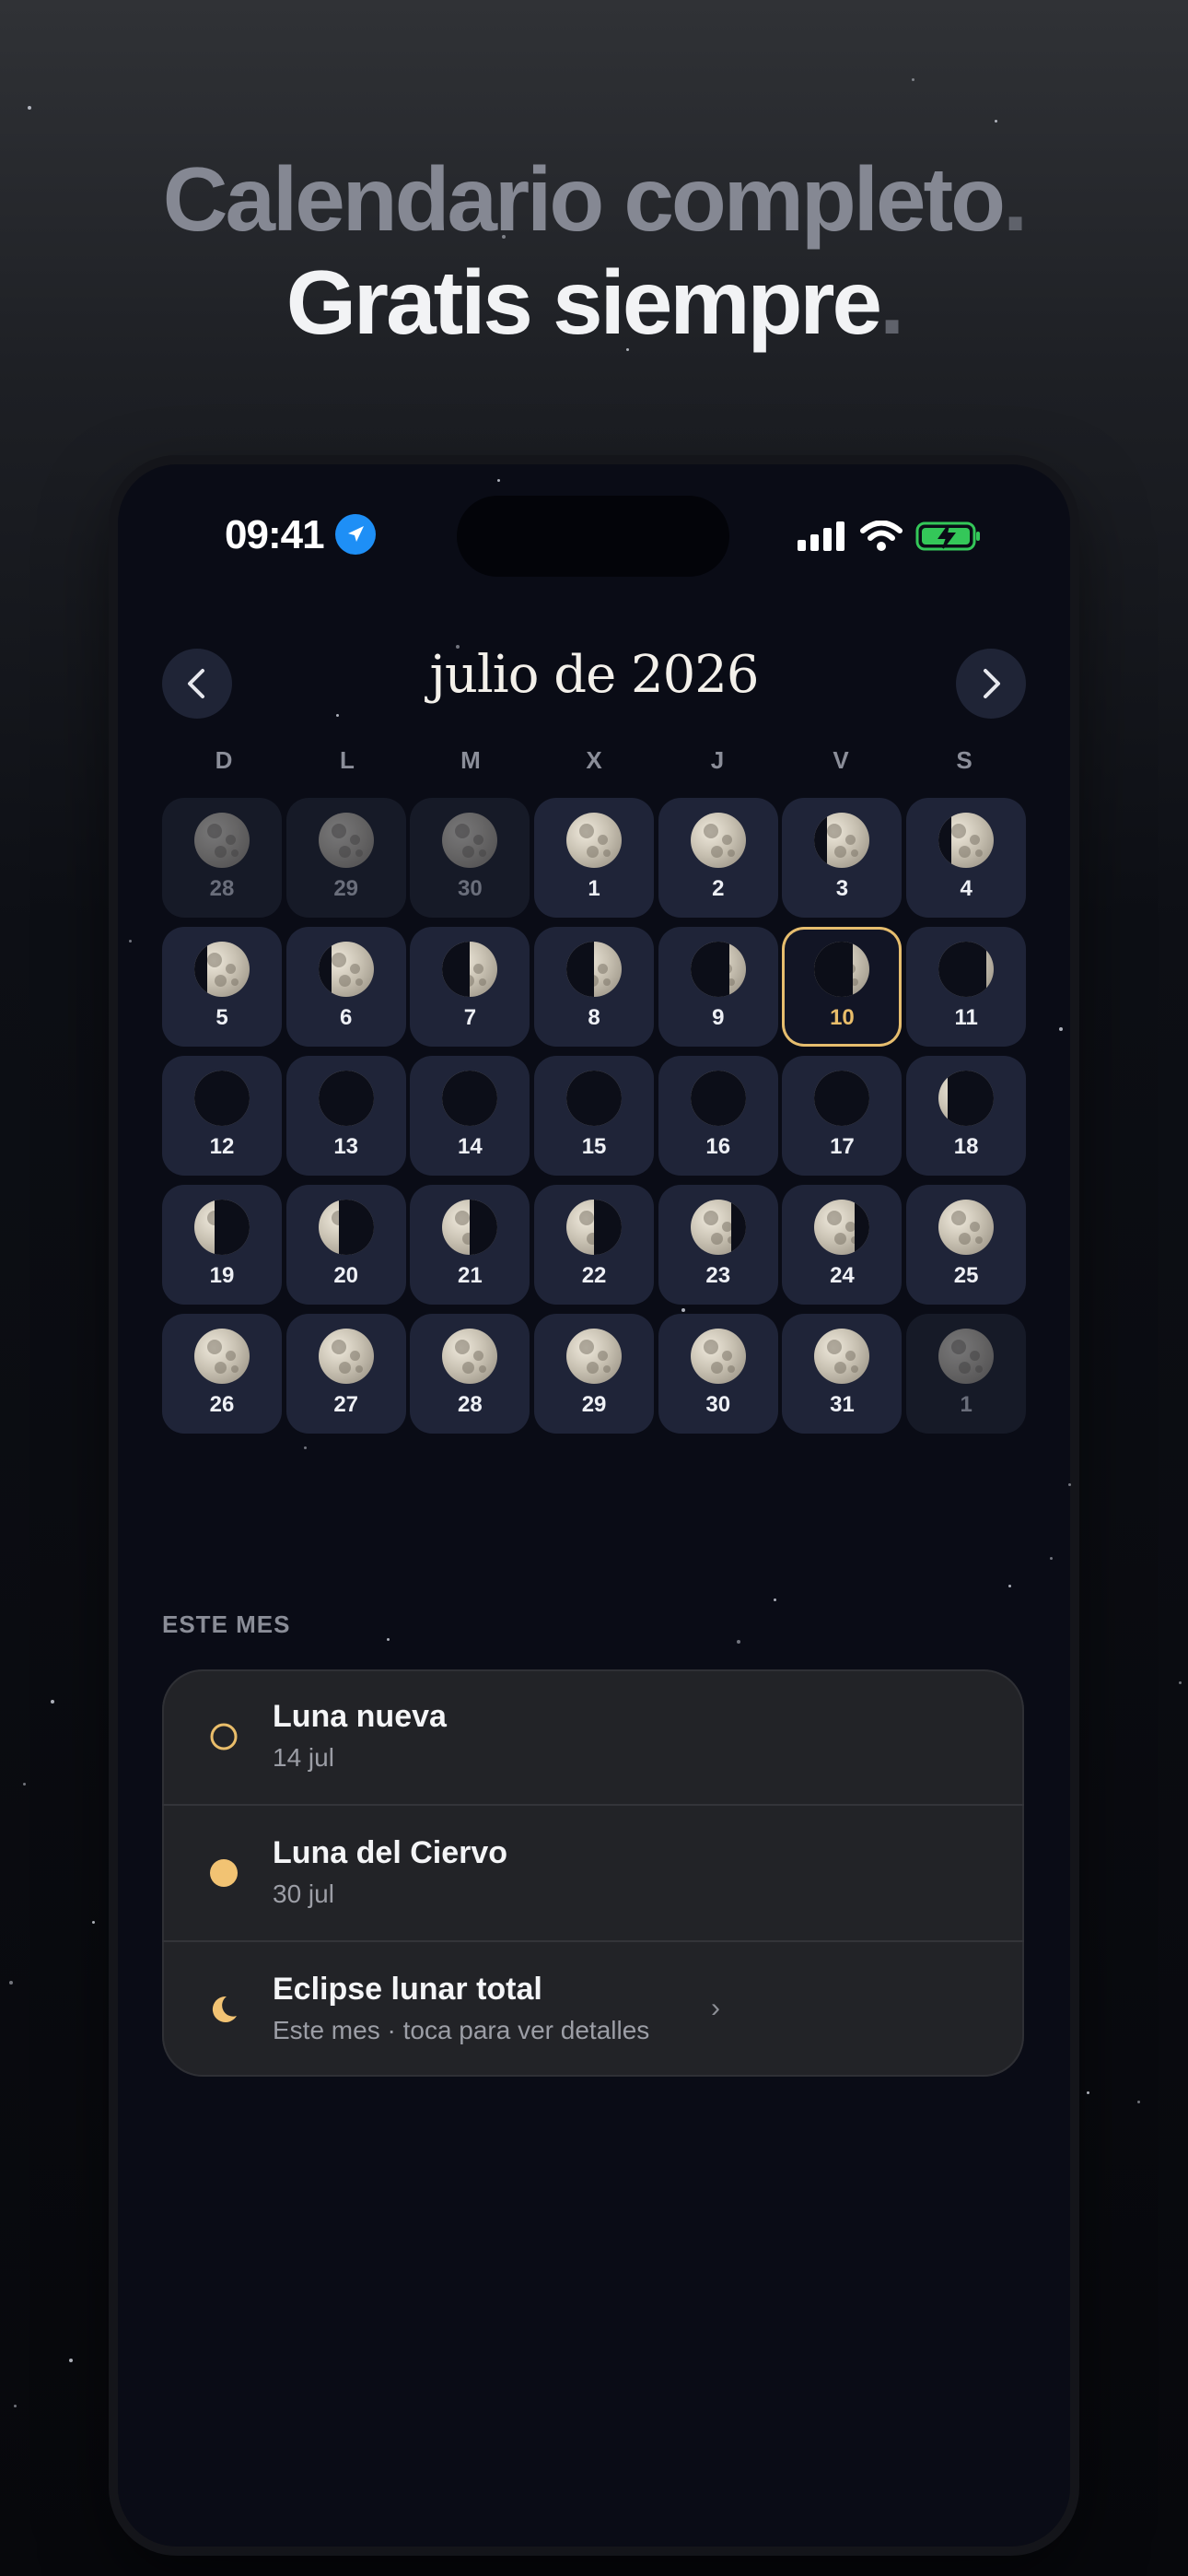  I want to click on calendar-day: 21, so click(470, 1245).